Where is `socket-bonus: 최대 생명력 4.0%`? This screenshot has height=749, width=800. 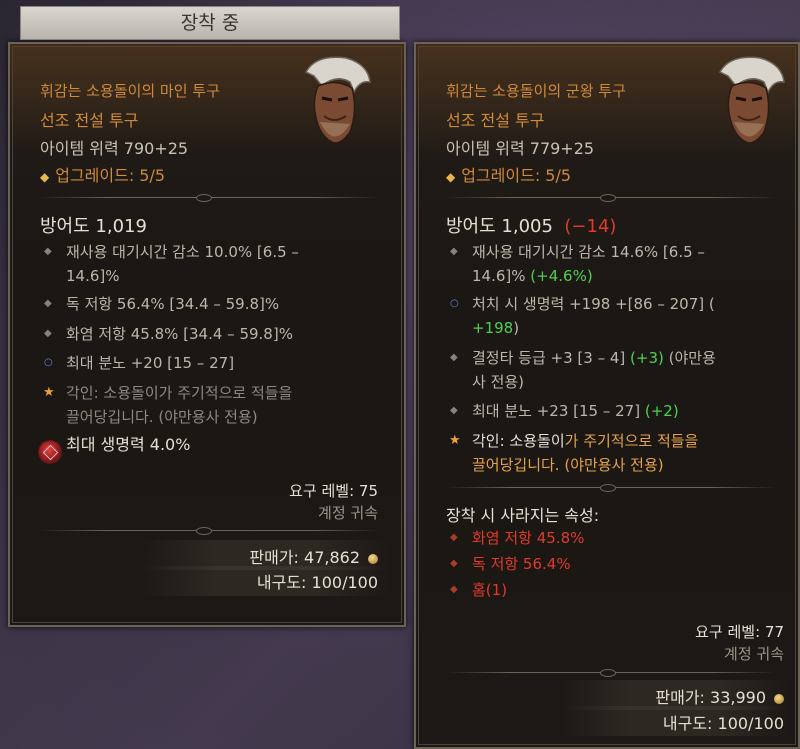 socket-bonus: 최대 생명력 4.0% is located at coordinates (128, 444).